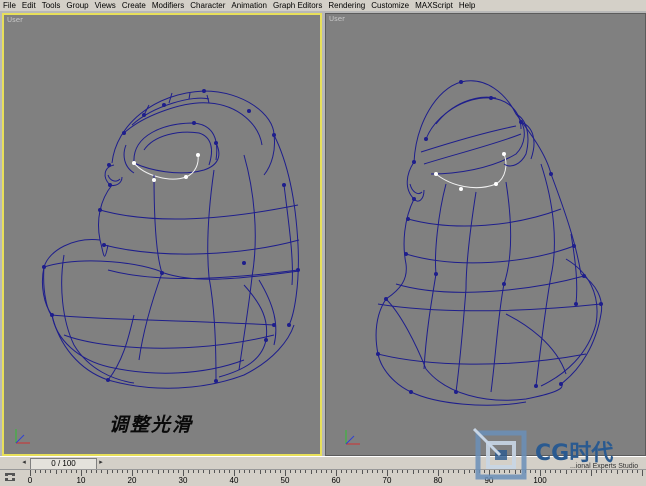 This screenshot has width=646, height=486. I want to click on menu-tools: Tools, so click(51, 5).